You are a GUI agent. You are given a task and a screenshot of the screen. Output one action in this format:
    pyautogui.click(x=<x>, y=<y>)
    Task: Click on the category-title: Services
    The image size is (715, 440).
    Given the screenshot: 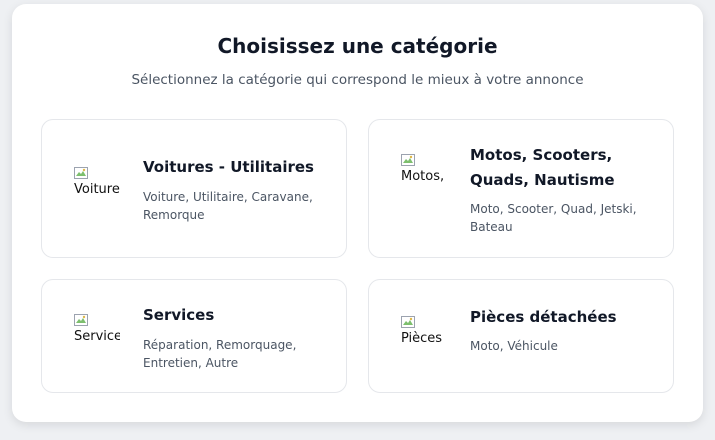 What is the action you would take?
    pyautogui.click(x=179, y=315)
    